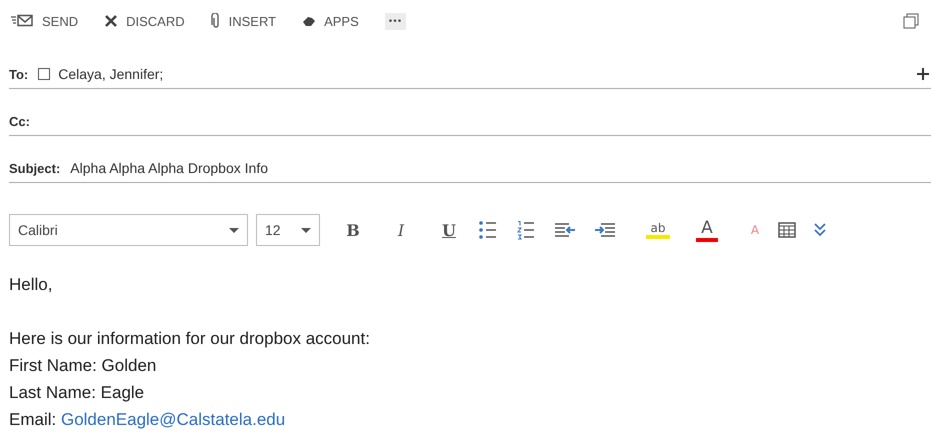 The width and height of the screenshot is (931, 442). Describe the element at coordinates (18, 74) in the screenshot. I see `field-label: To:` at that location.